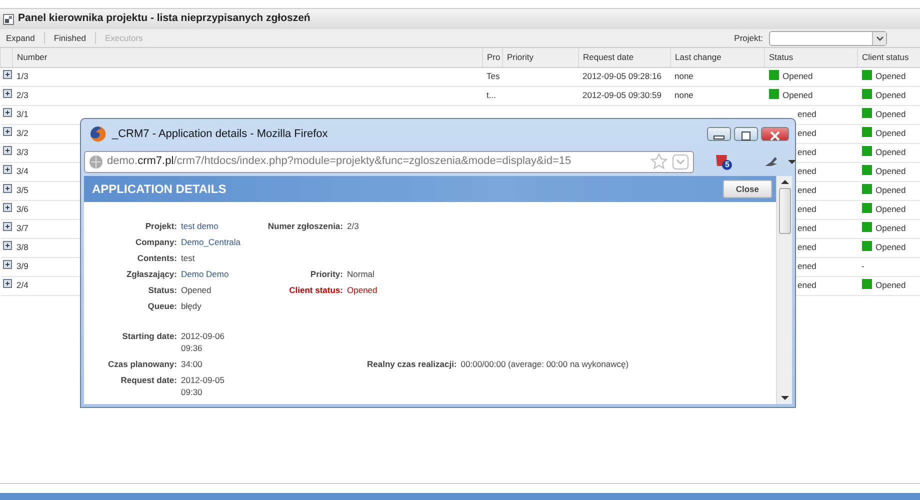 Image resolution: width=920 pixels, height=500 pixels. What do you see at coordinates (199, 226) in the screenshot?
I see `field-link: test demo` at bounding box center [199, 226].